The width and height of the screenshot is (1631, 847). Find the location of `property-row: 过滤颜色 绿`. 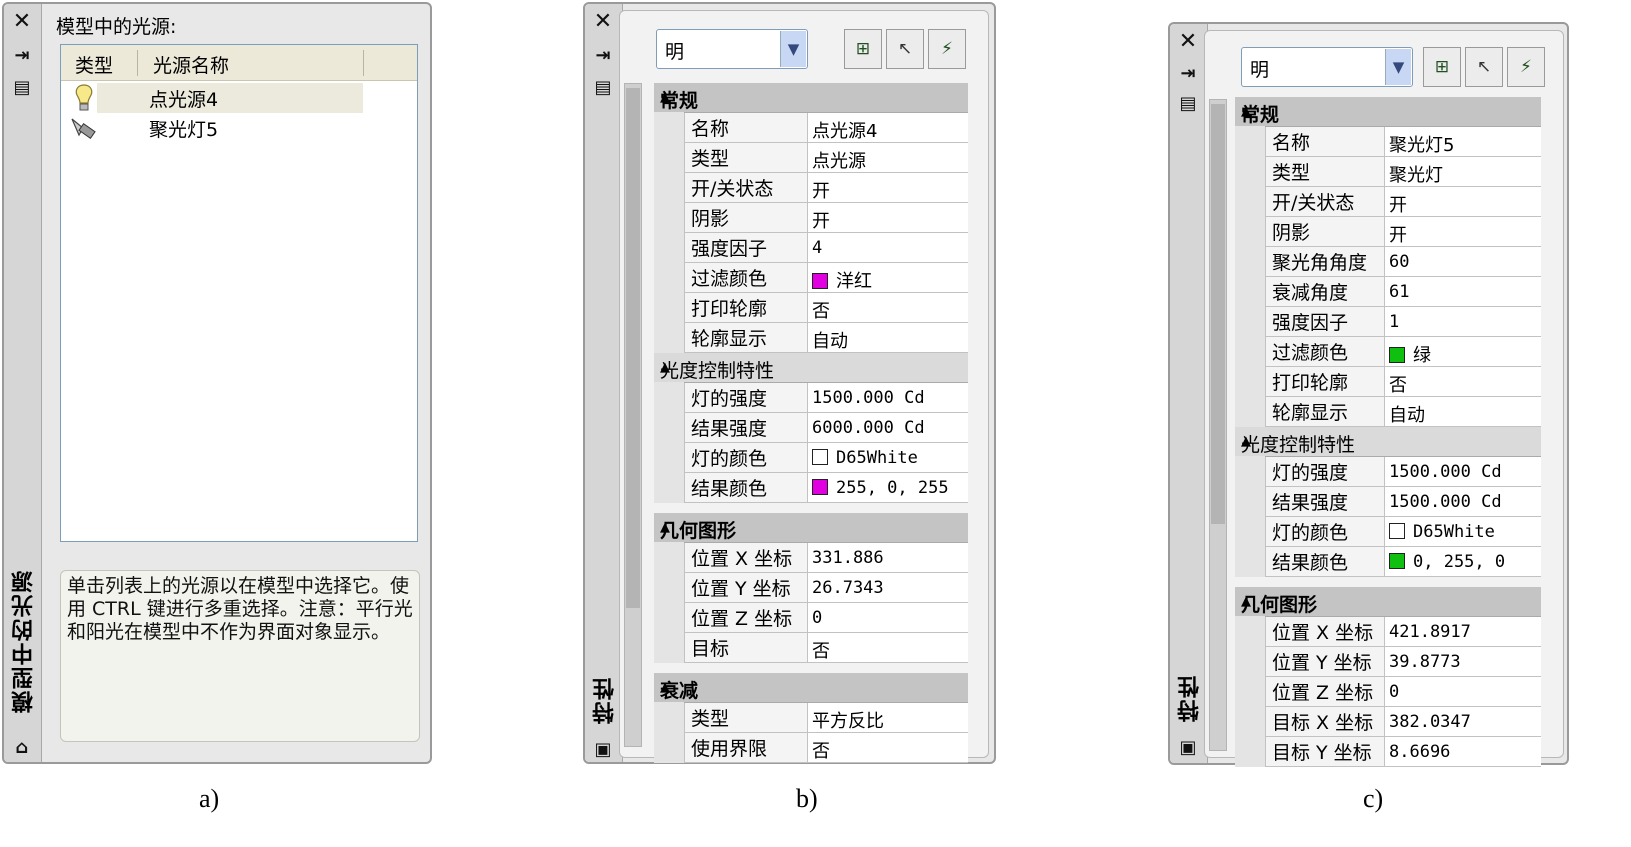

property-row: 过滤颜色 绿 is located at coordinates (1388, 351).